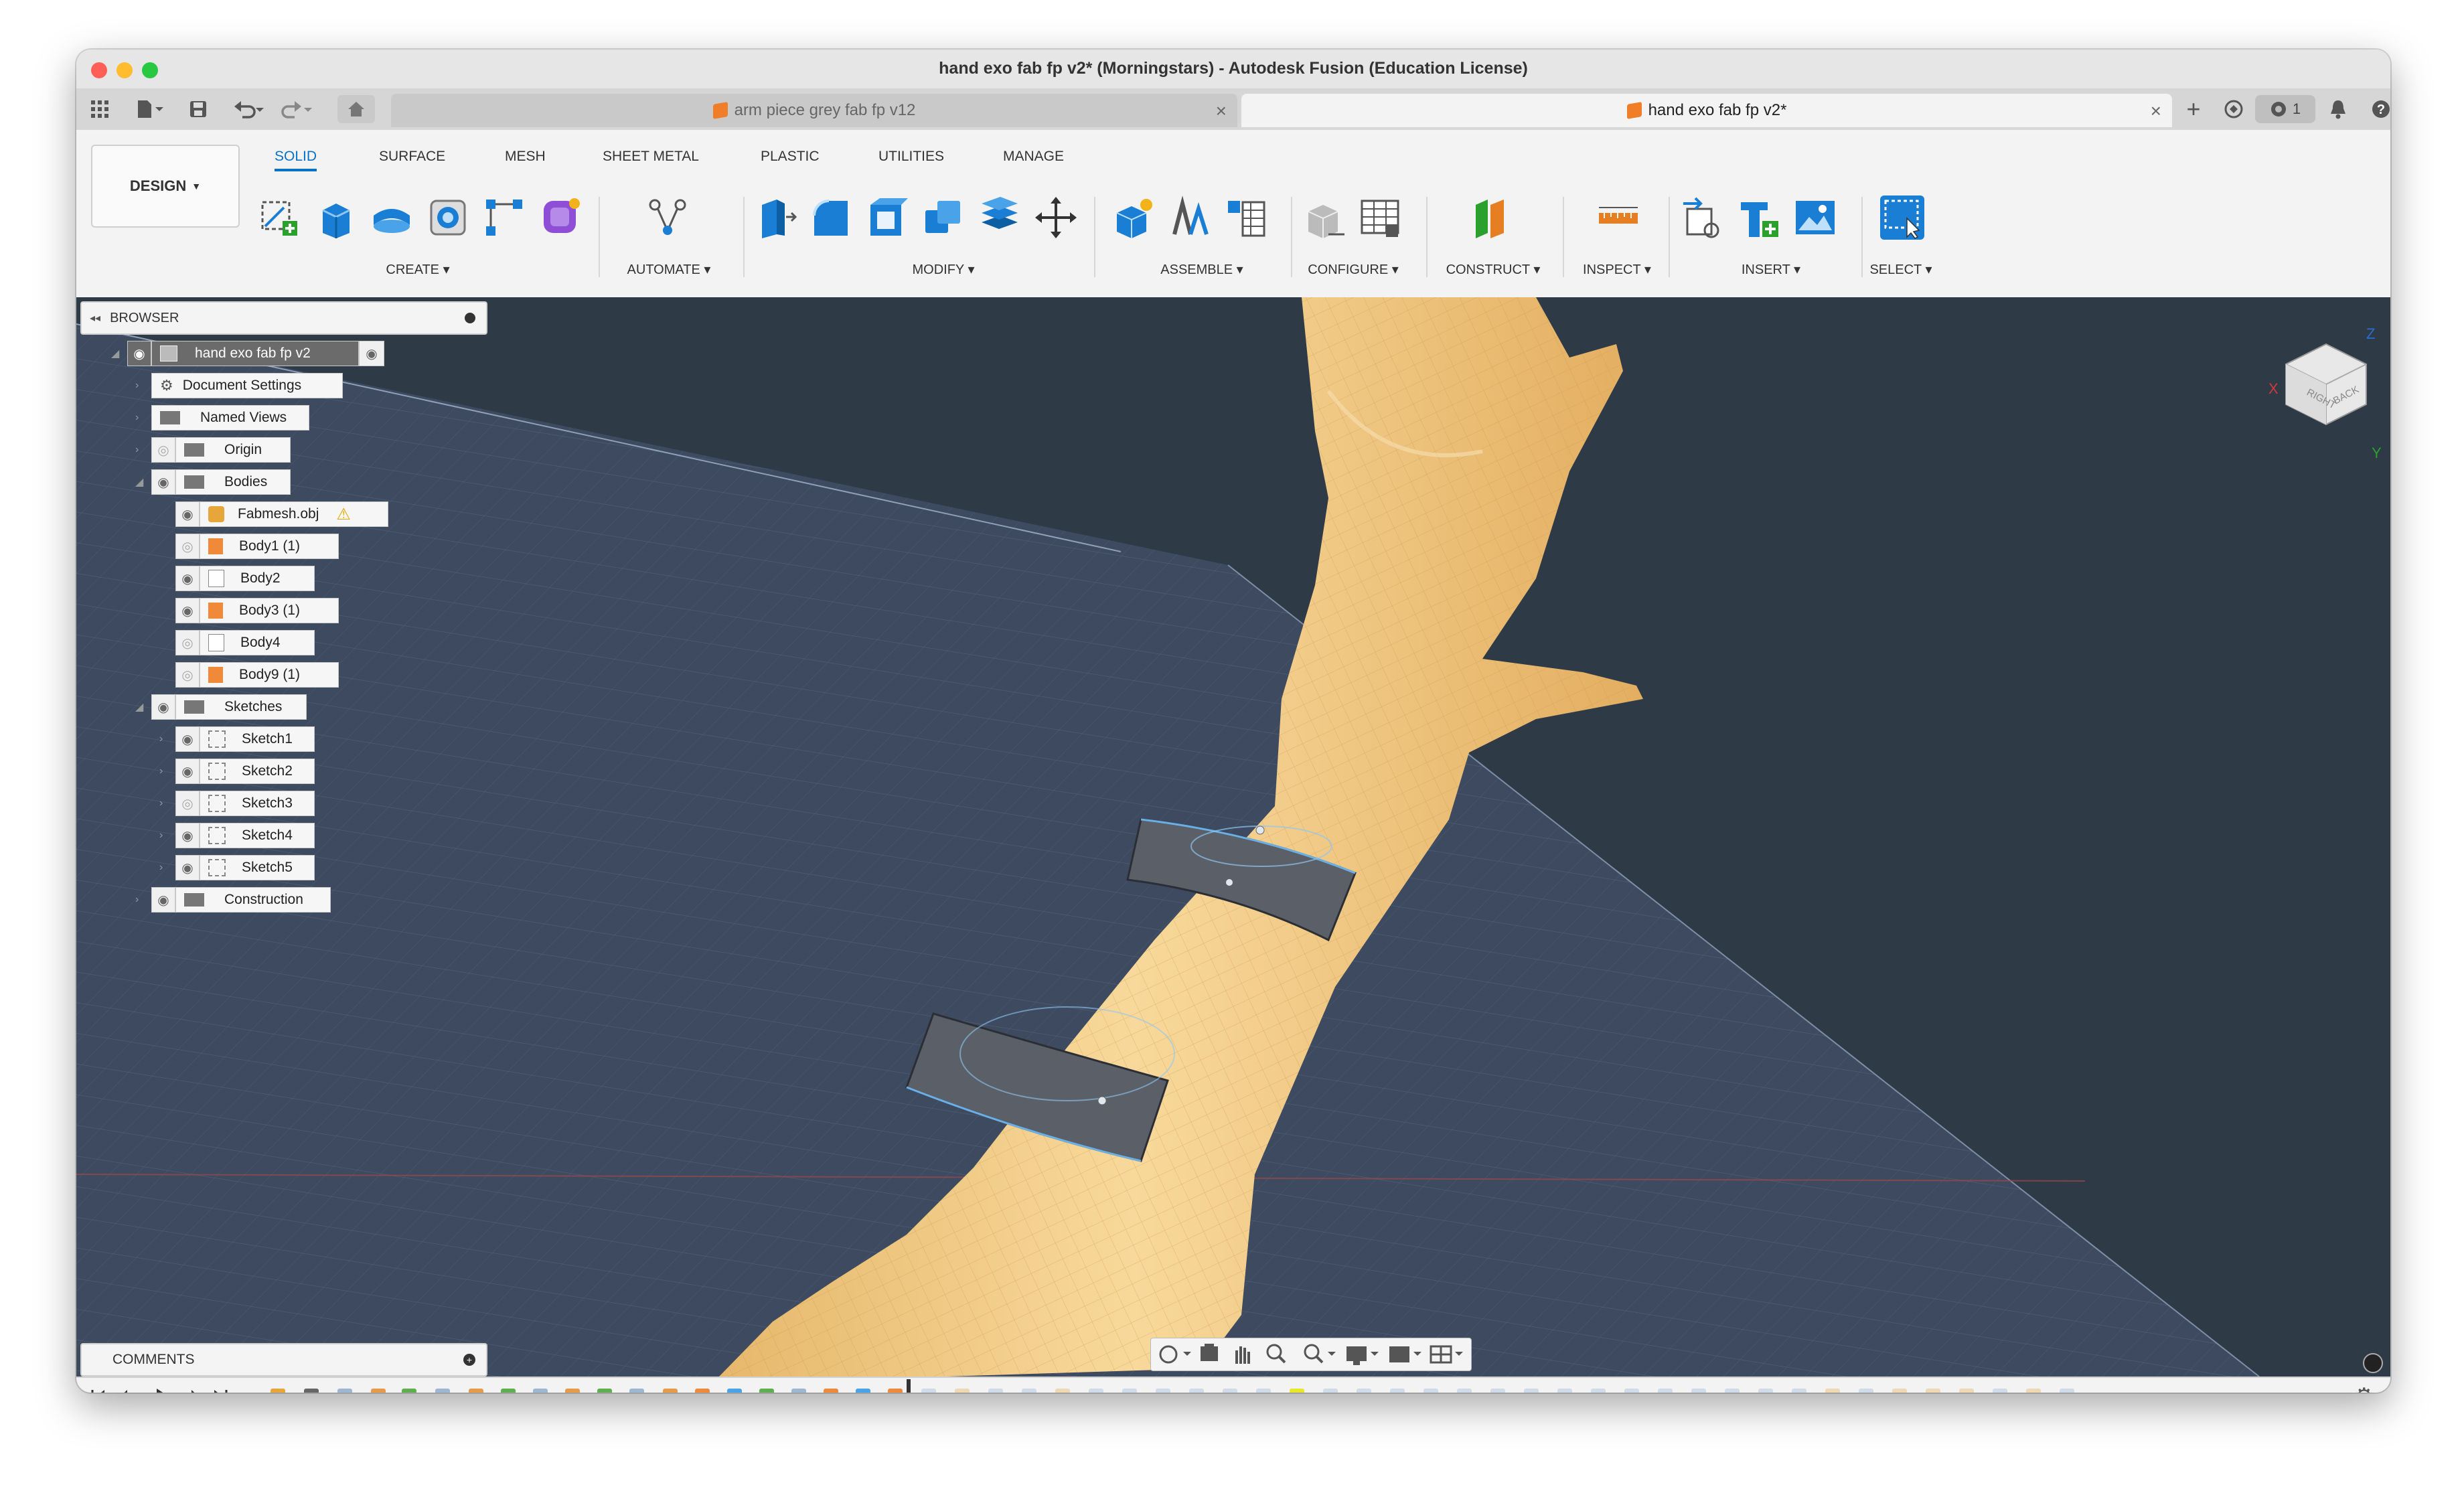 This screenshot has width=2464, height=1493. Describe the element at coordinates (1190, 217) in the screenshot. I see `joint-icon` at that location.